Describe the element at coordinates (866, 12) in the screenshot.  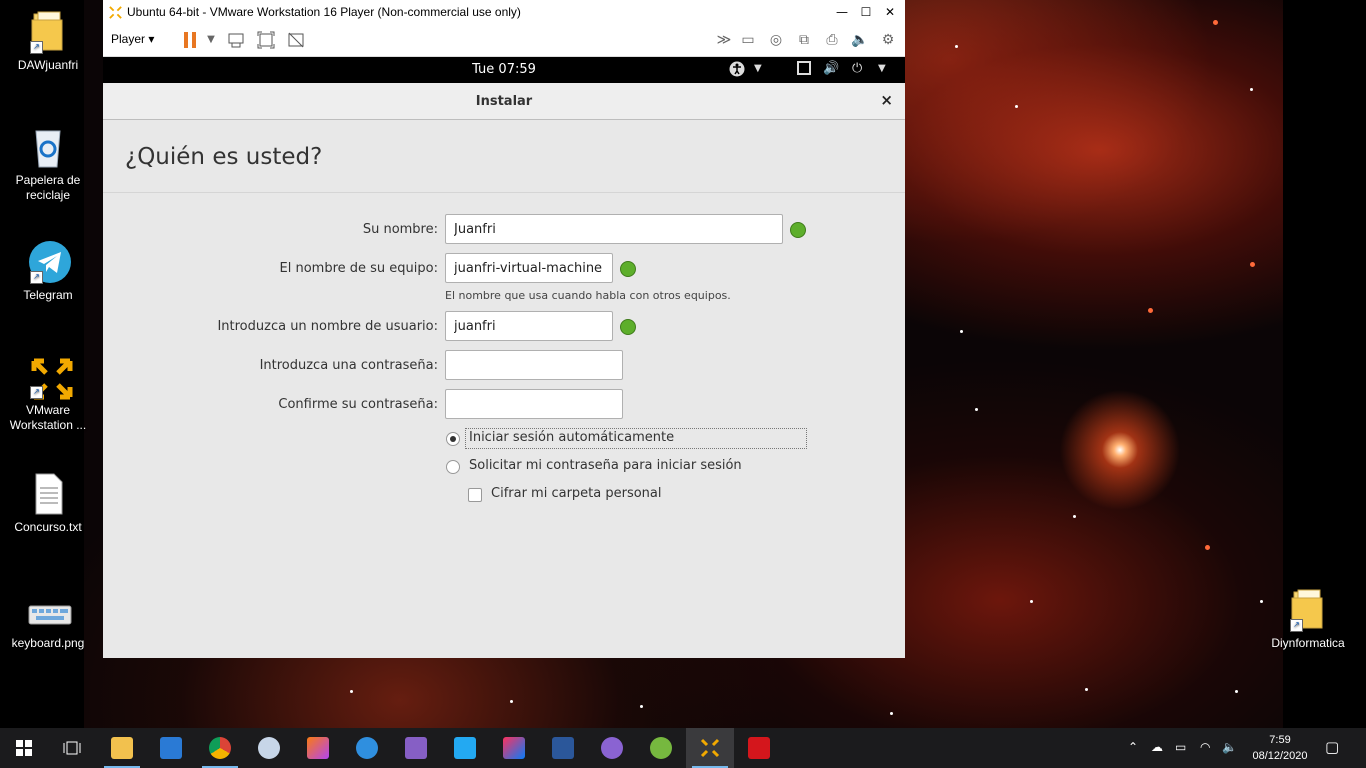
I see `maximize-button: ☐` at that location.